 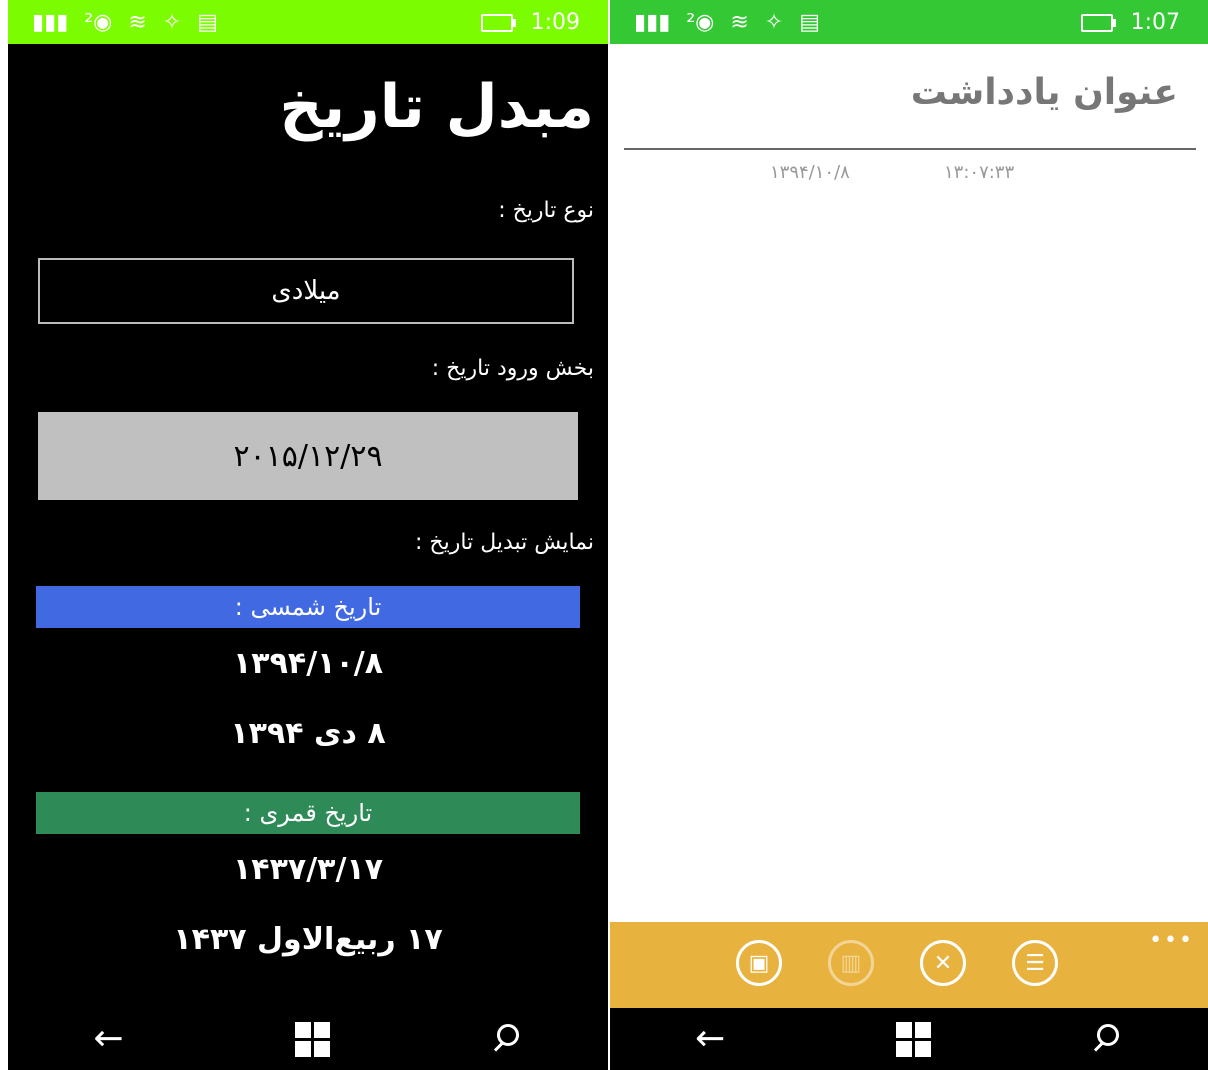 I want to click on app-bar: ▣ ▥ ✕ ☰ •••, so click(x=909, y=965).